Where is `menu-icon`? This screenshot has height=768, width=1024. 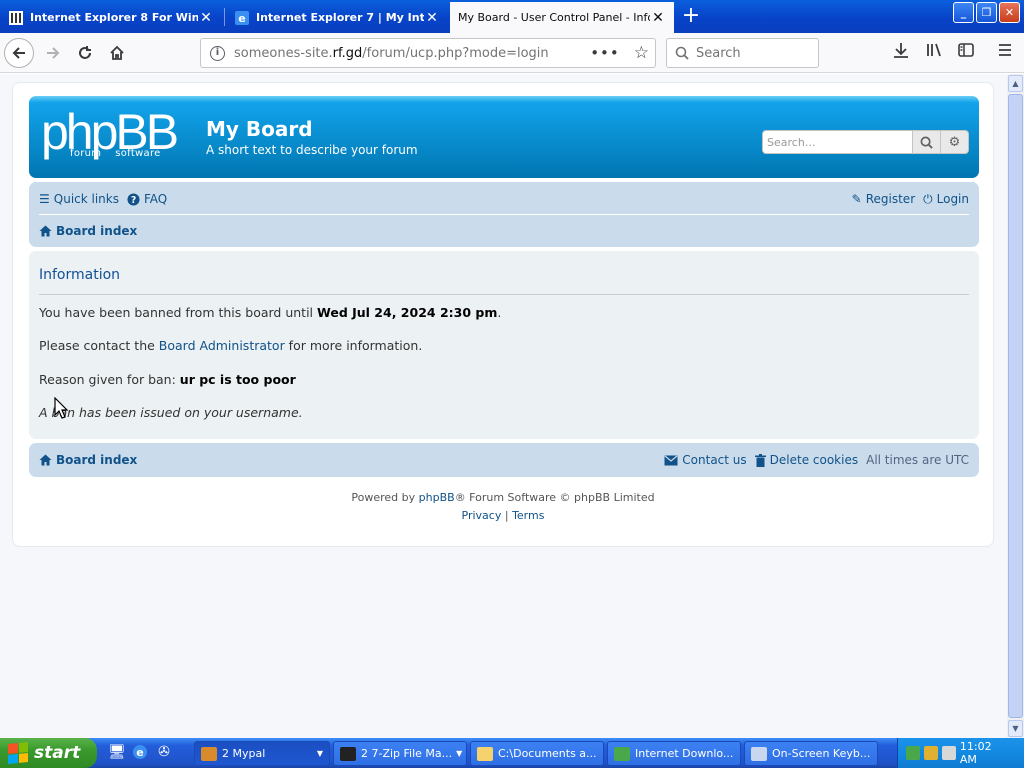 menu-icon is located at coordinates (1005, 52).